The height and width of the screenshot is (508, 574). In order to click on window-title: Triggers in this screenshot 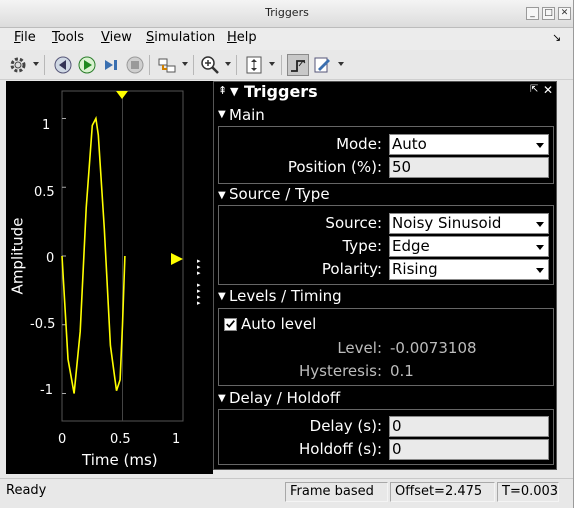, I will do `click(287, 12)`.